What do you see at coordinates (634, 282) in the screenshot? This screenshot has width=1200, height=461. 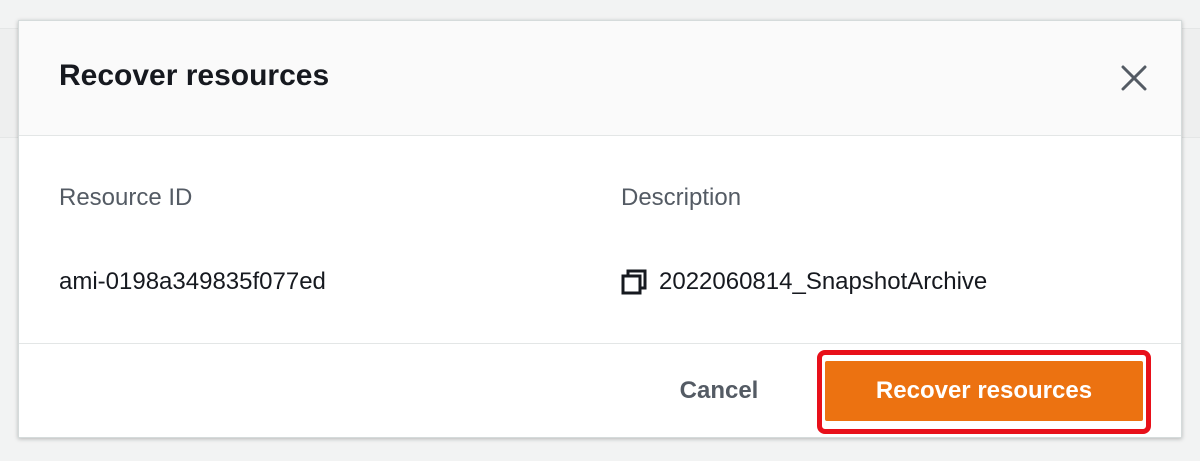 I see `copy-icon` at bounding box center [634, 282].